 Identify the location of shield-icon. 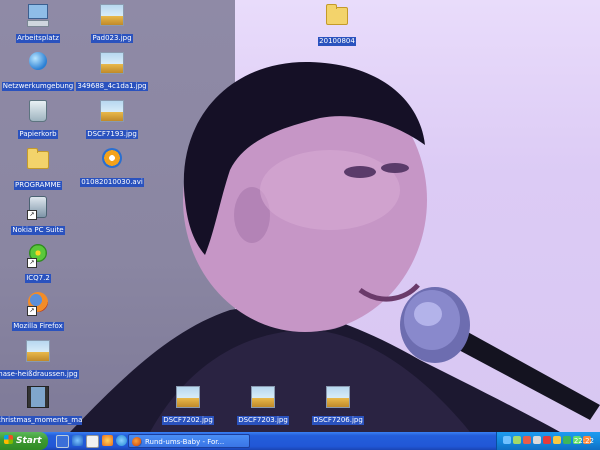
(567, 440).